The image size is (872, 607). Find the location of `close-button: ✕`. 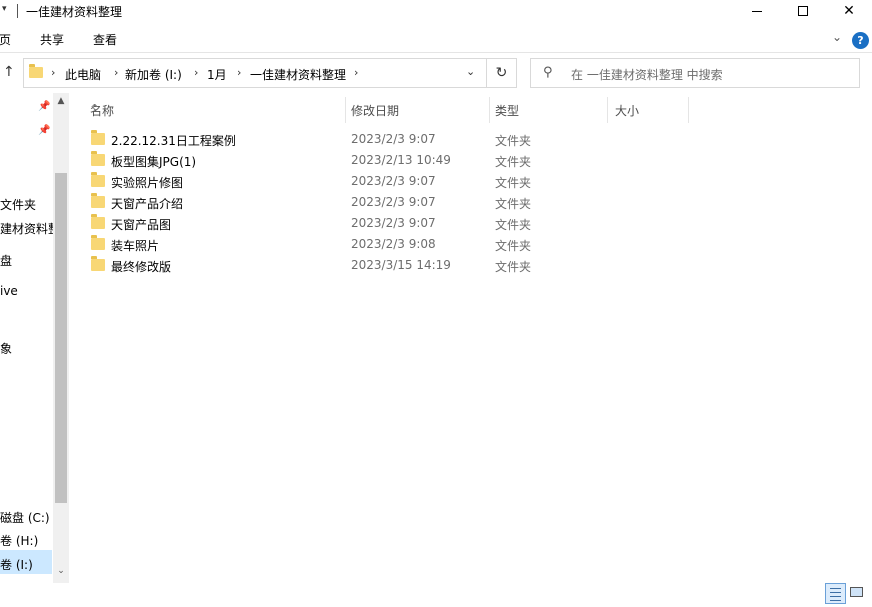

close-button: ✕ is located at coordinates (849, 11).